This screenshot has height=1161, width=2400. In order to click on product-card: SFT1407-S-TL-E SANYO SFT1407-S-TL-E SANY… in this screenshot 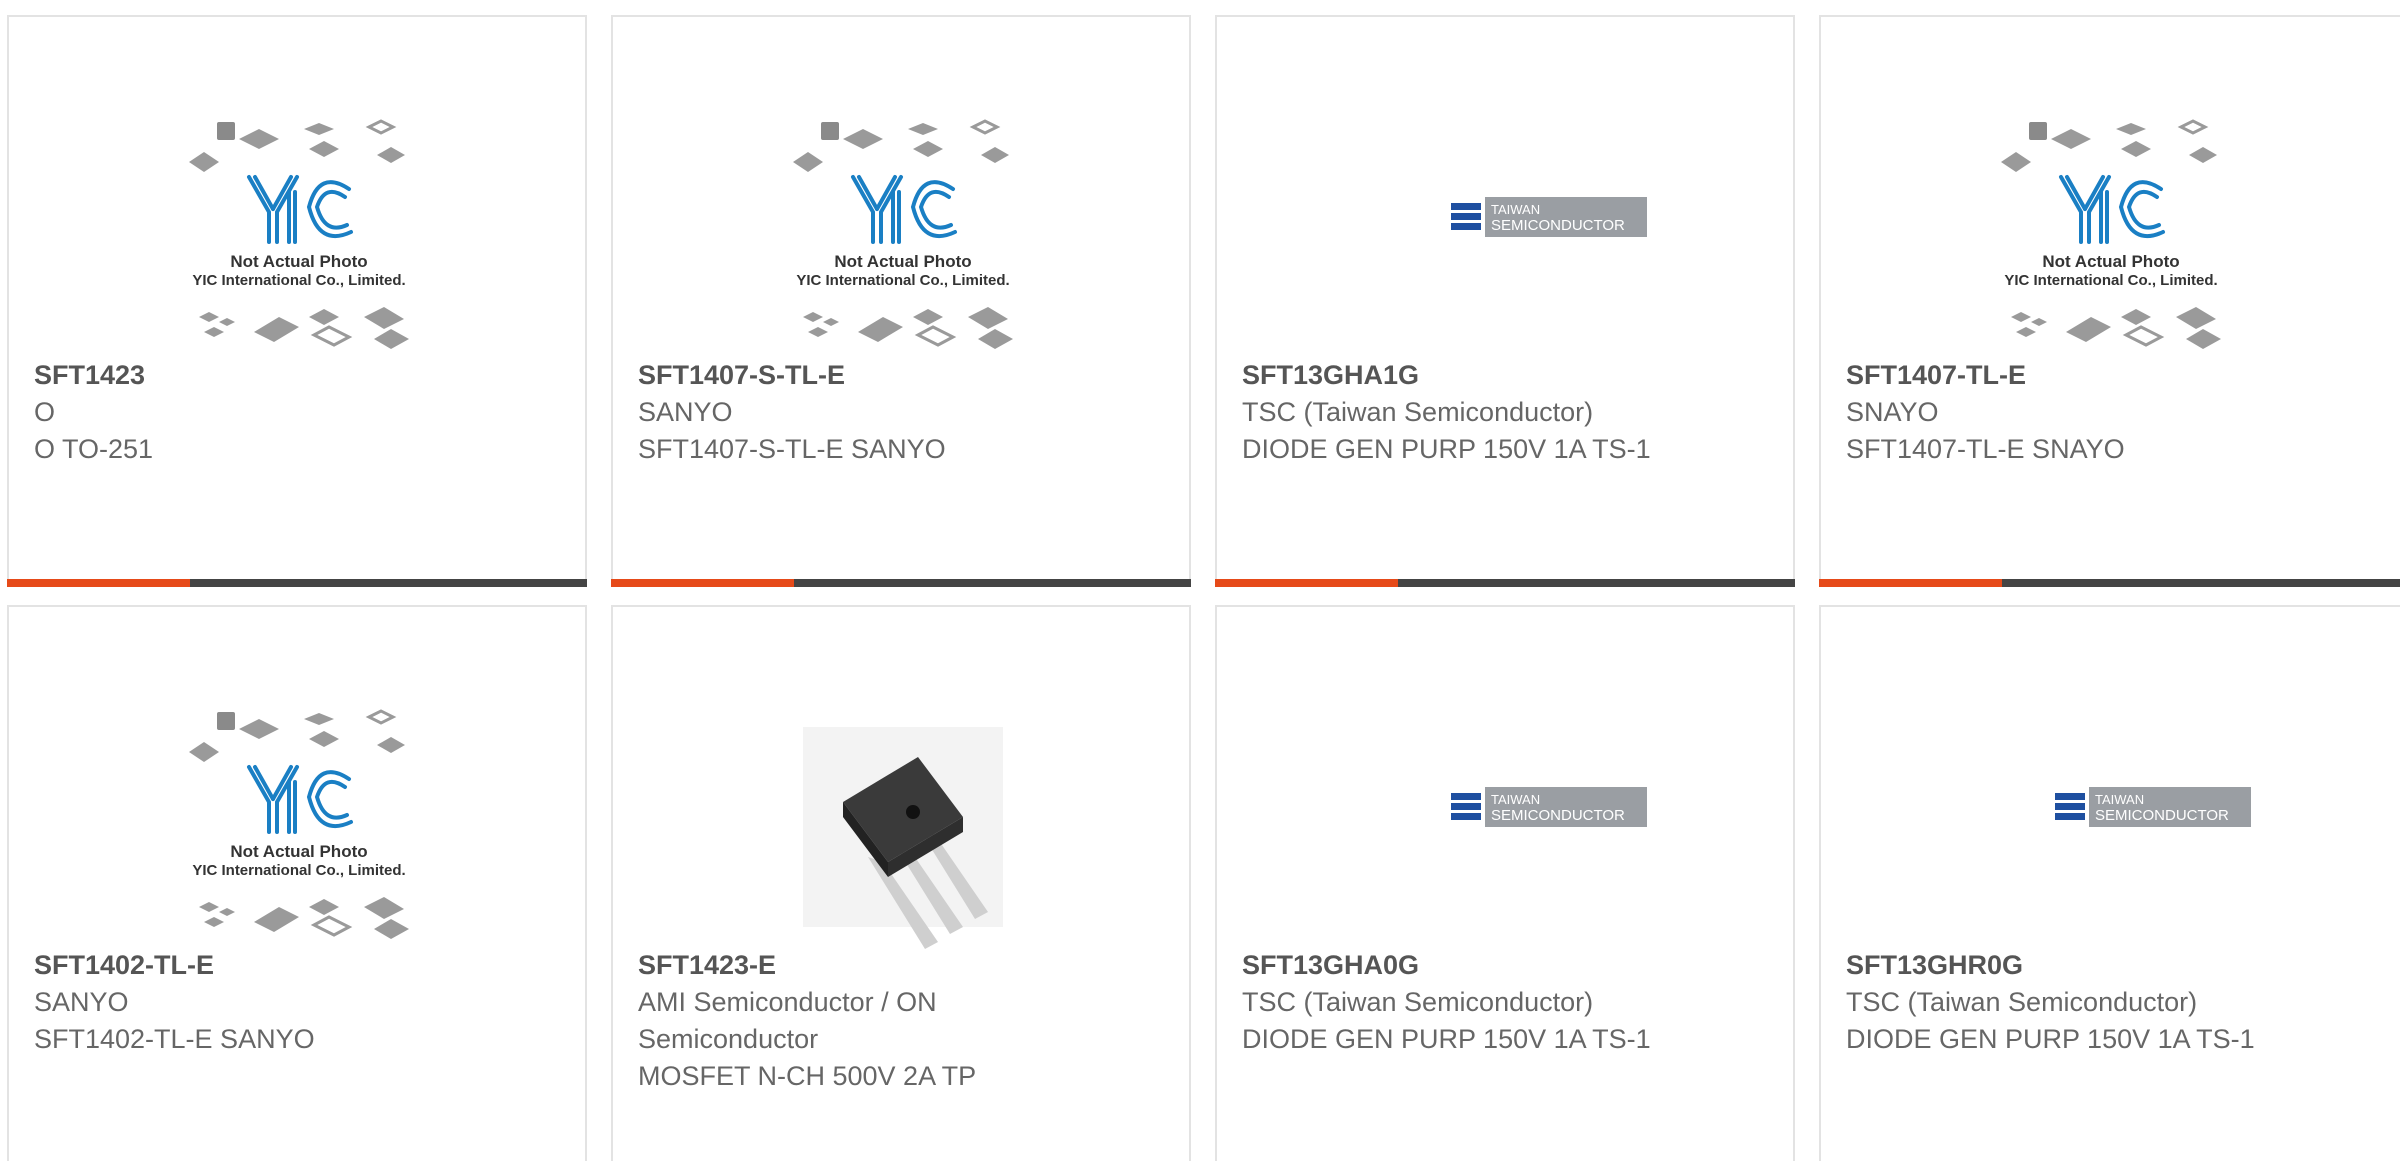, I will do `click(901, 301)`.